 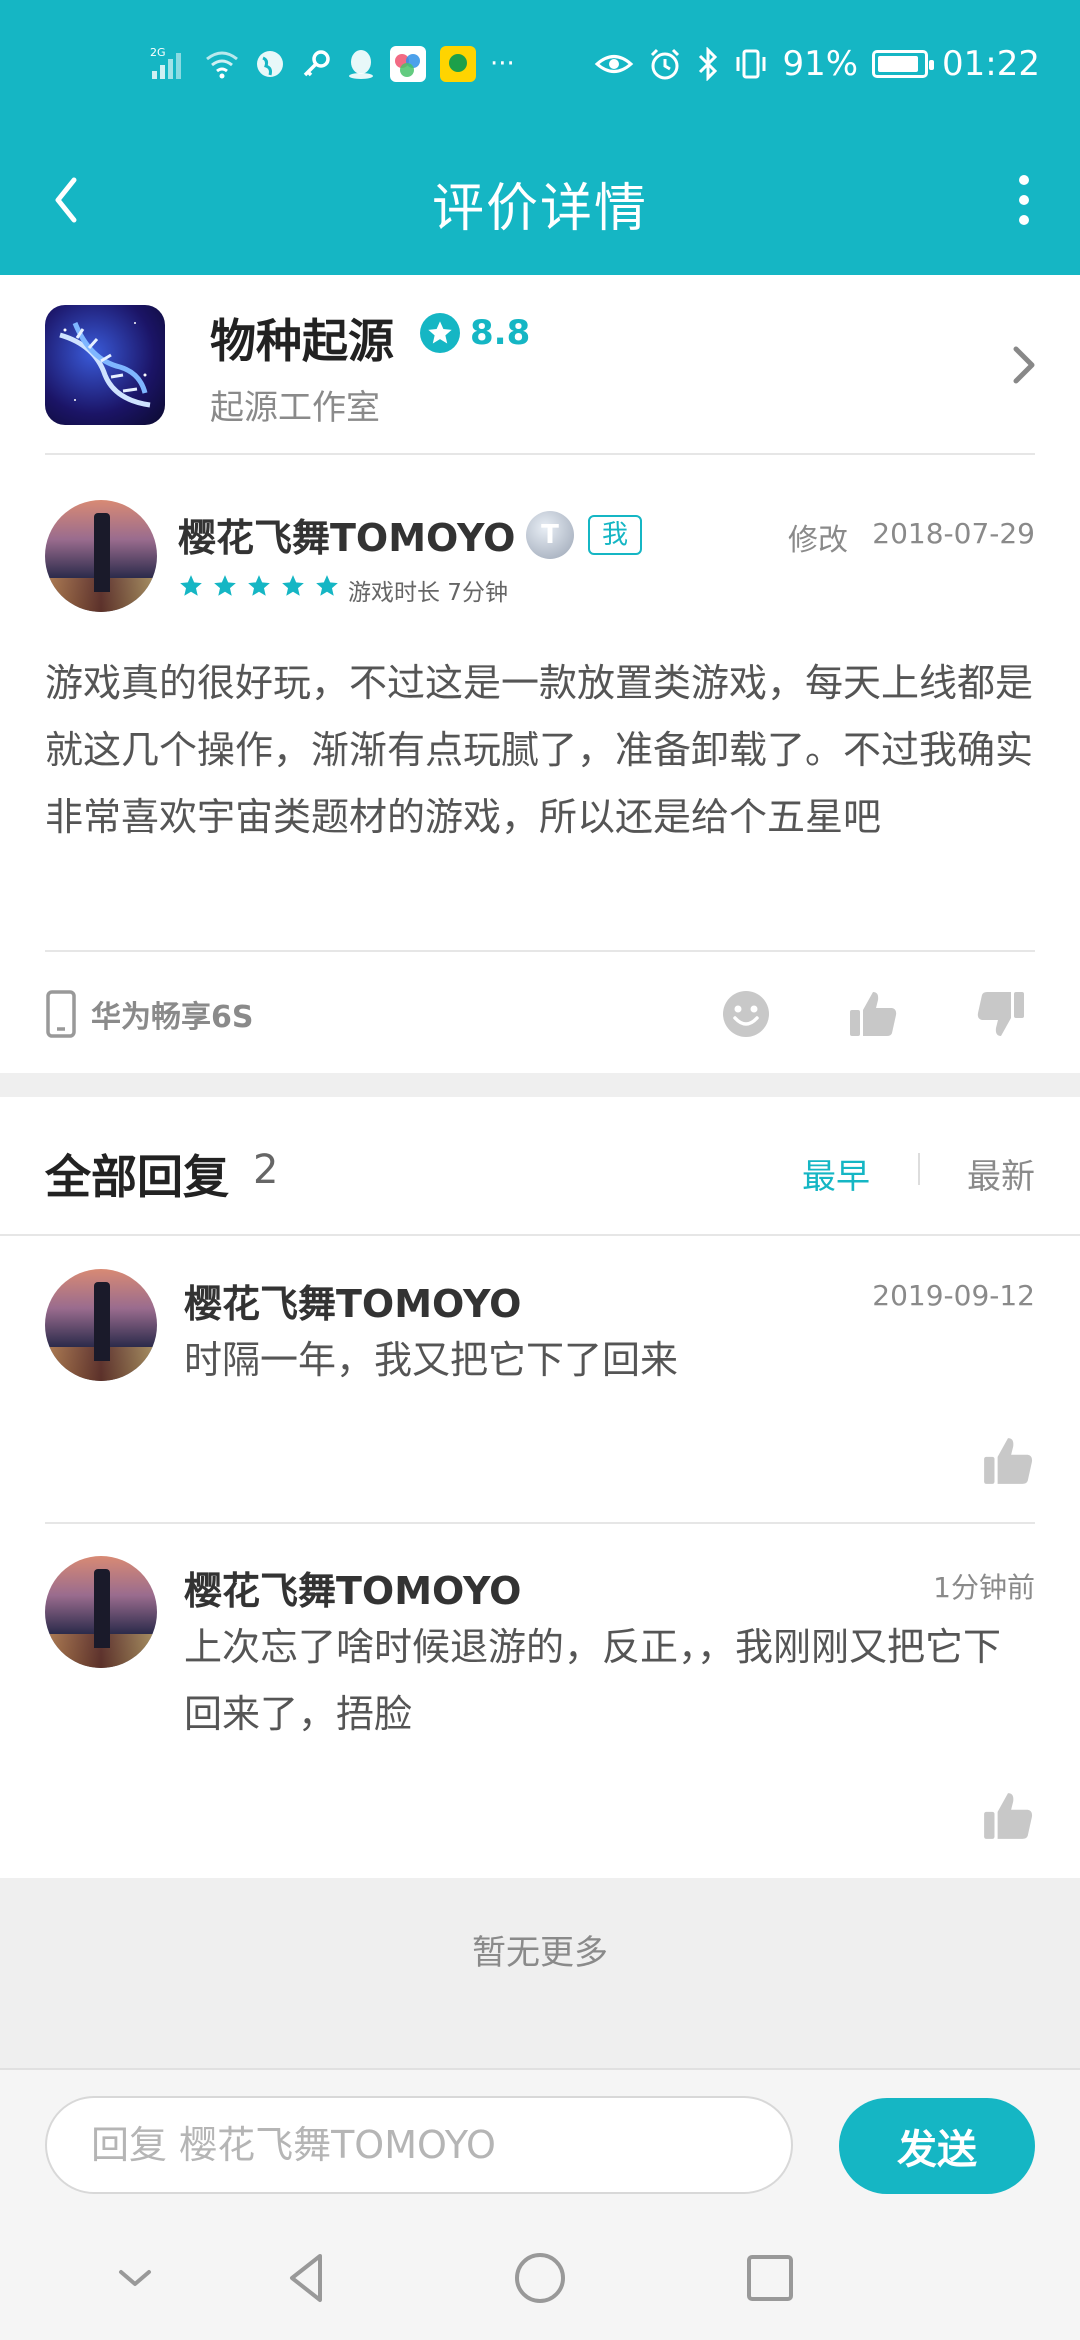 What do you see at coordinates (540, 1085) in the screenshot?
I see `section-gap` at bounding box center [540, 1085].